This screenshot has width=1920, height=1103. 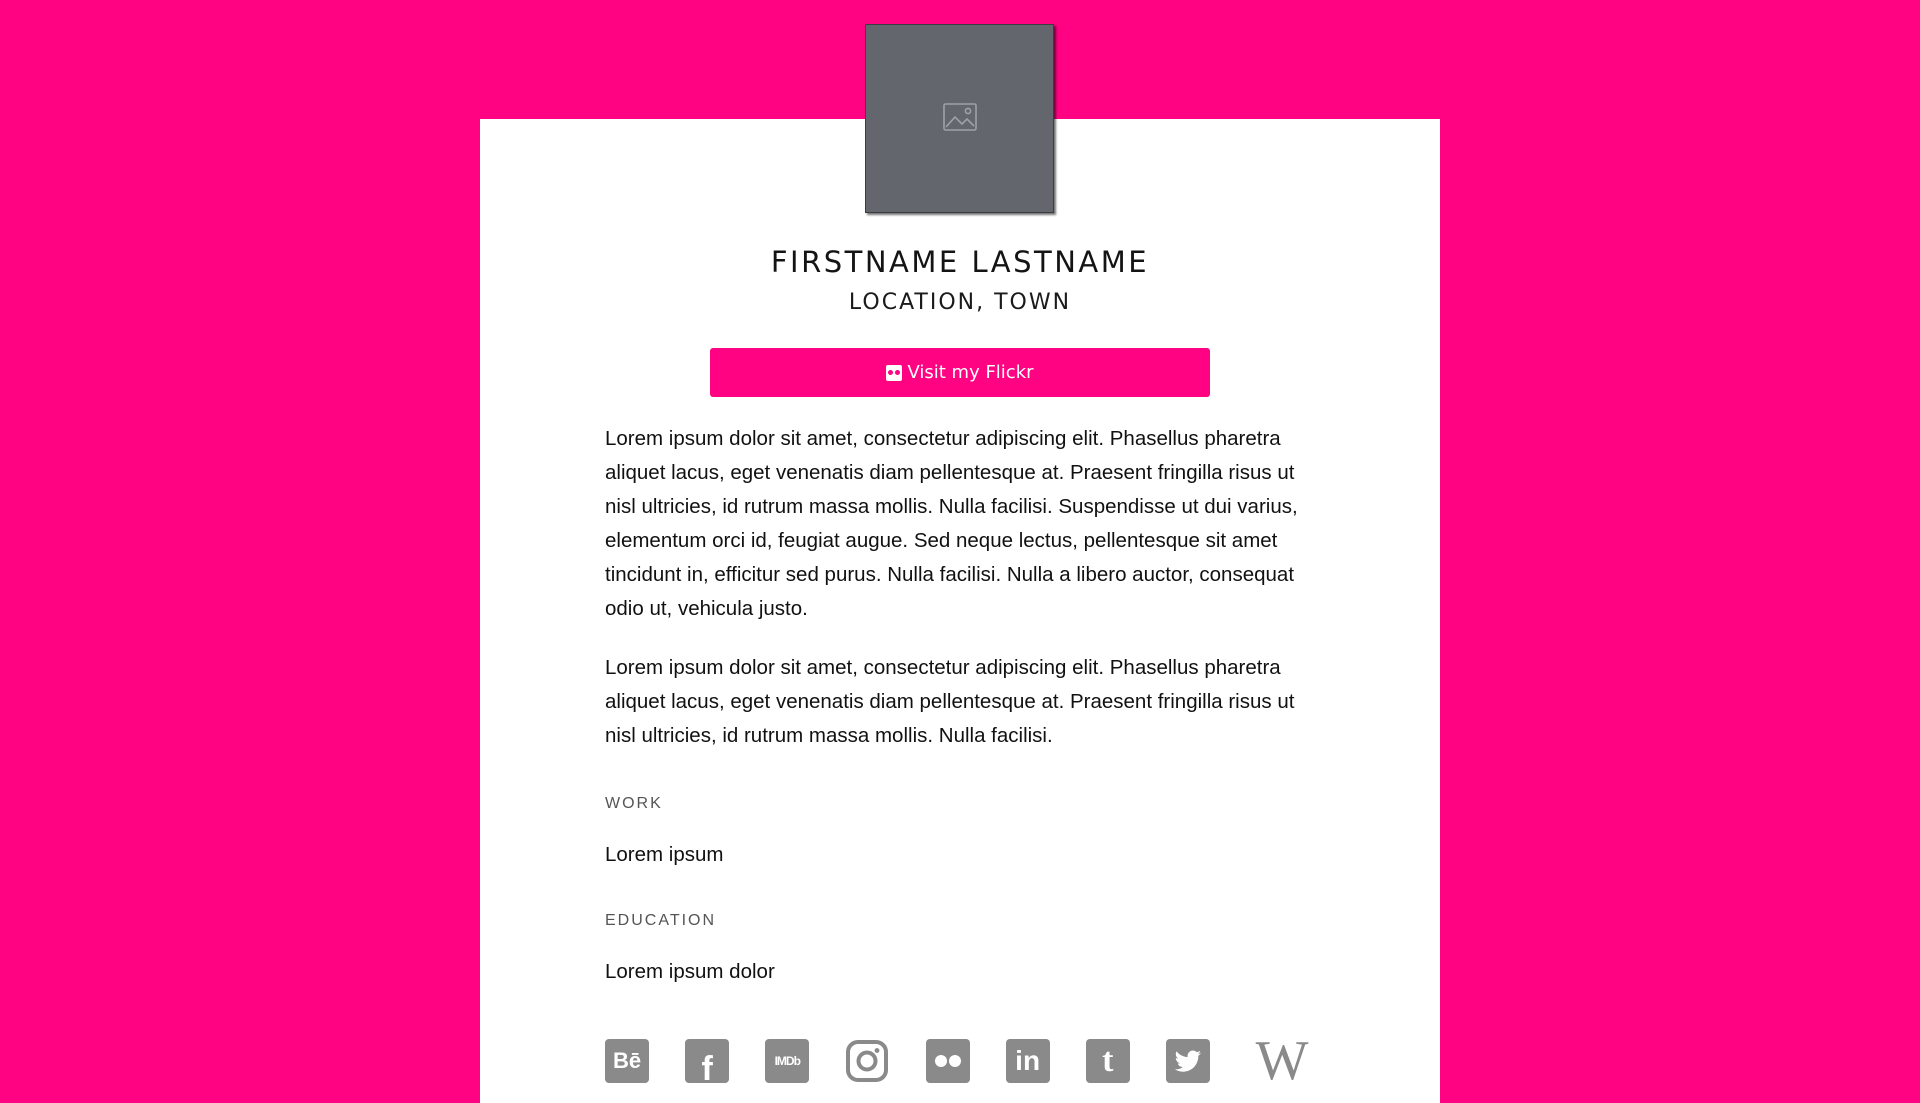 I want to click on visit-flickr-button: Visit my Flickr, so click(x=960, y=372).